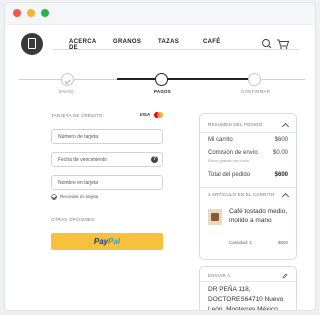 This screenshot has width=320, height=315. Describe the element at coordinates (267, 44) in the screenshot. I see `search-icon` at that location.